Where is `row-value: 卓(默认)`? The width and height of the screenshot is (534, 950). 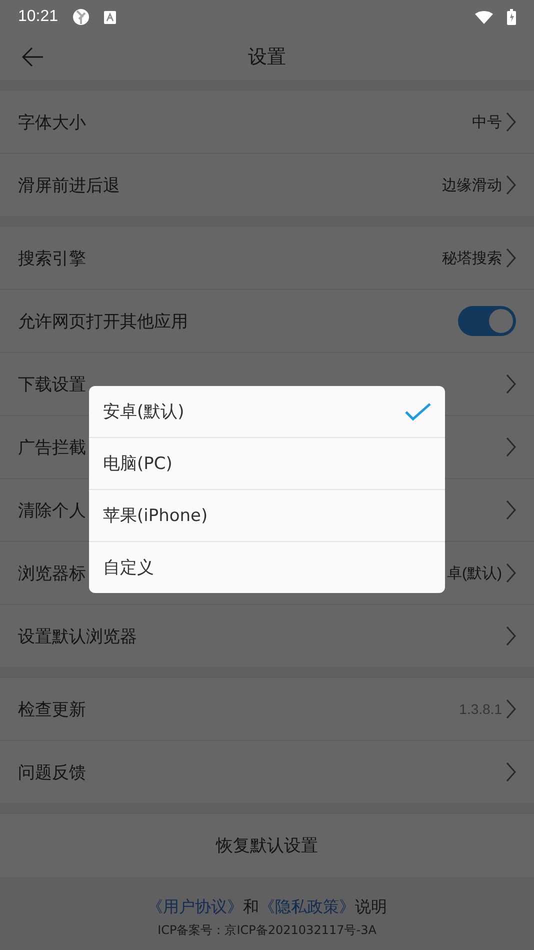
row-value: 卓(默认) is located at coordinates (474, 573).